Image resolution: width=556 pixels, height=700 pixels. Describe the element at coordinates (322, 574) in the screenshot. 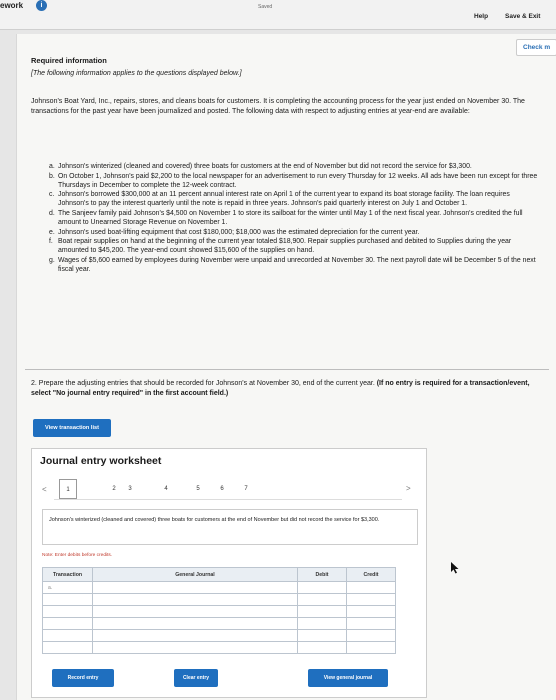

I see `column-header-debit: Debit` at that location.